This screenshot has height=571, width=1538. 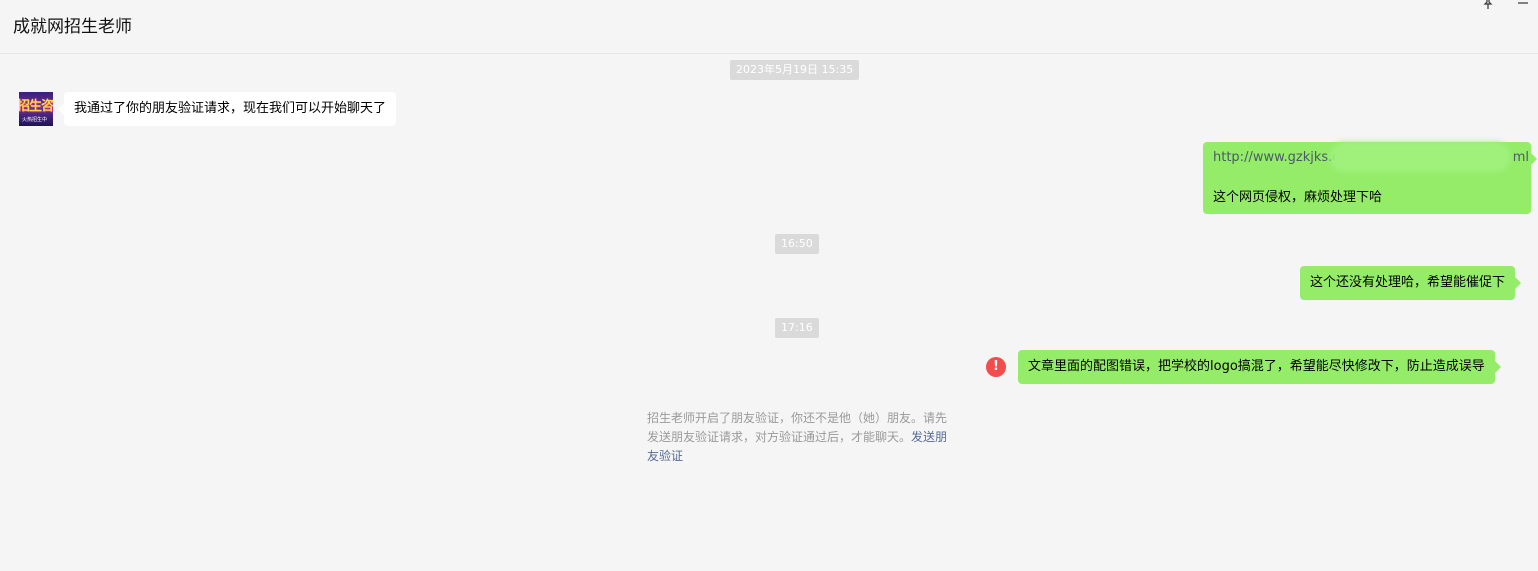 I want to click on redaction-blur, so click(x=1420, y=157).